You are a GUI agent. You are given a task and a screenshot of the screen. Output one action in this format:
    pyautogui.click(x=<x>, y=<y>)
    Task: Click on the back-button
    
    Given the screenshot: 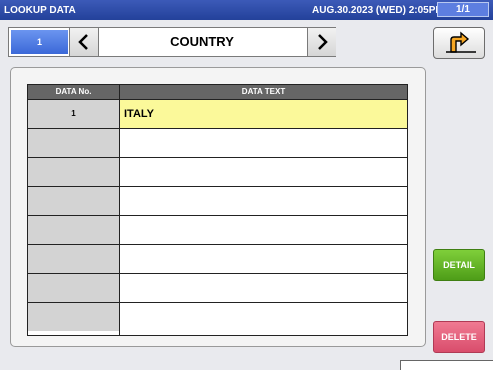 What is the action you would take?
    pyautogui.click(x=459, y=43)
    